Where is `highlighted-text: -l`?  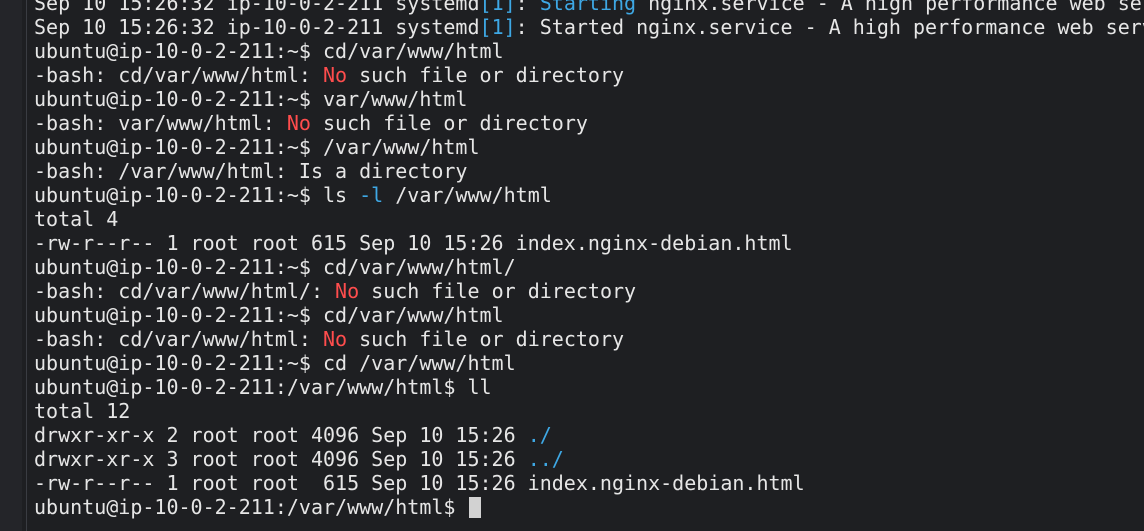
highlighted-text: -l is located at coordinates (371, 195).